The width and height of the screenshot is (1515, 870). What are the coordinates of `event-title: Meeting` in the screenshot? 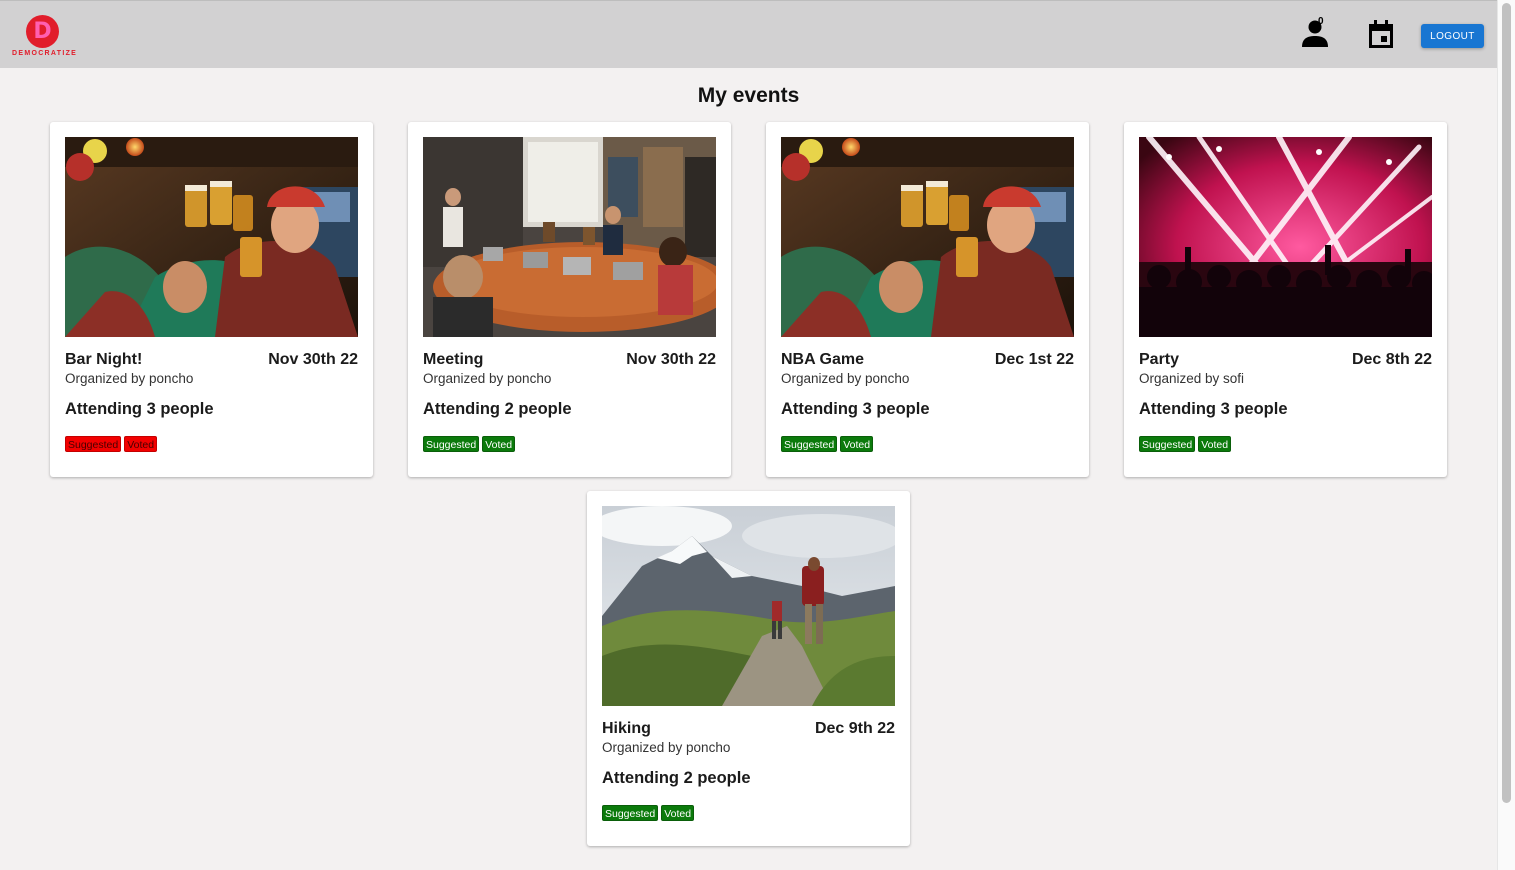 It's located at (453, 359).